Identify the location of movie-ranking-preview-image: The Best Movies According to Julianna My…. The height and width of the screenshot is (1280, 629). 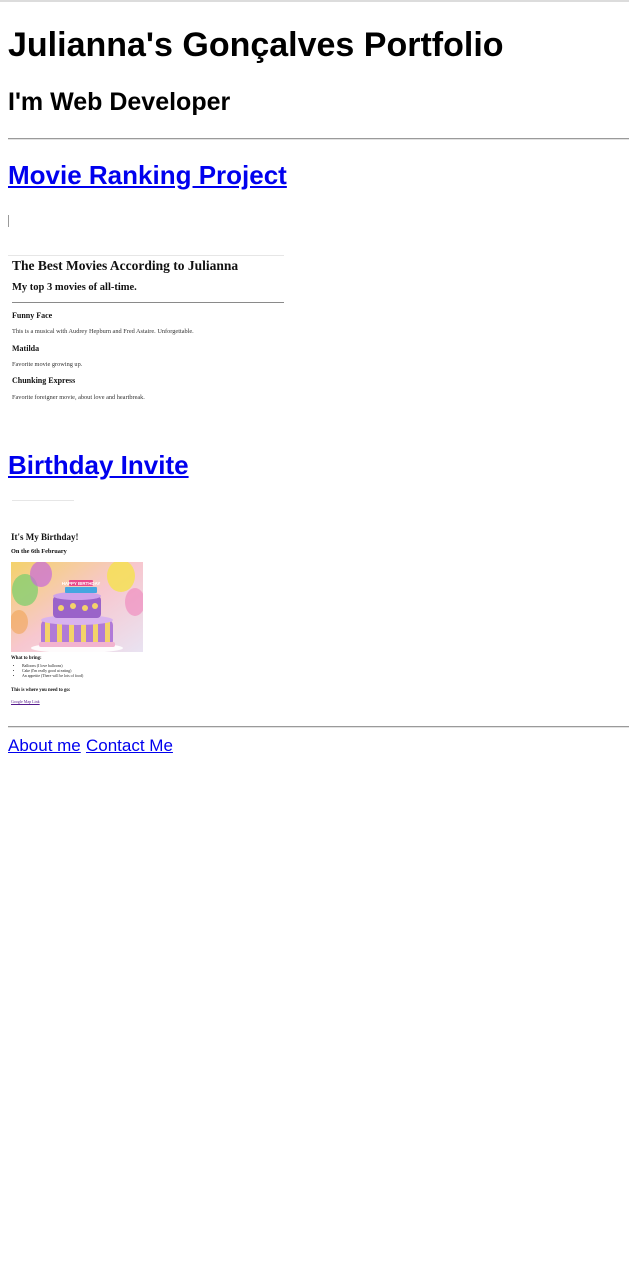
(148, 312).